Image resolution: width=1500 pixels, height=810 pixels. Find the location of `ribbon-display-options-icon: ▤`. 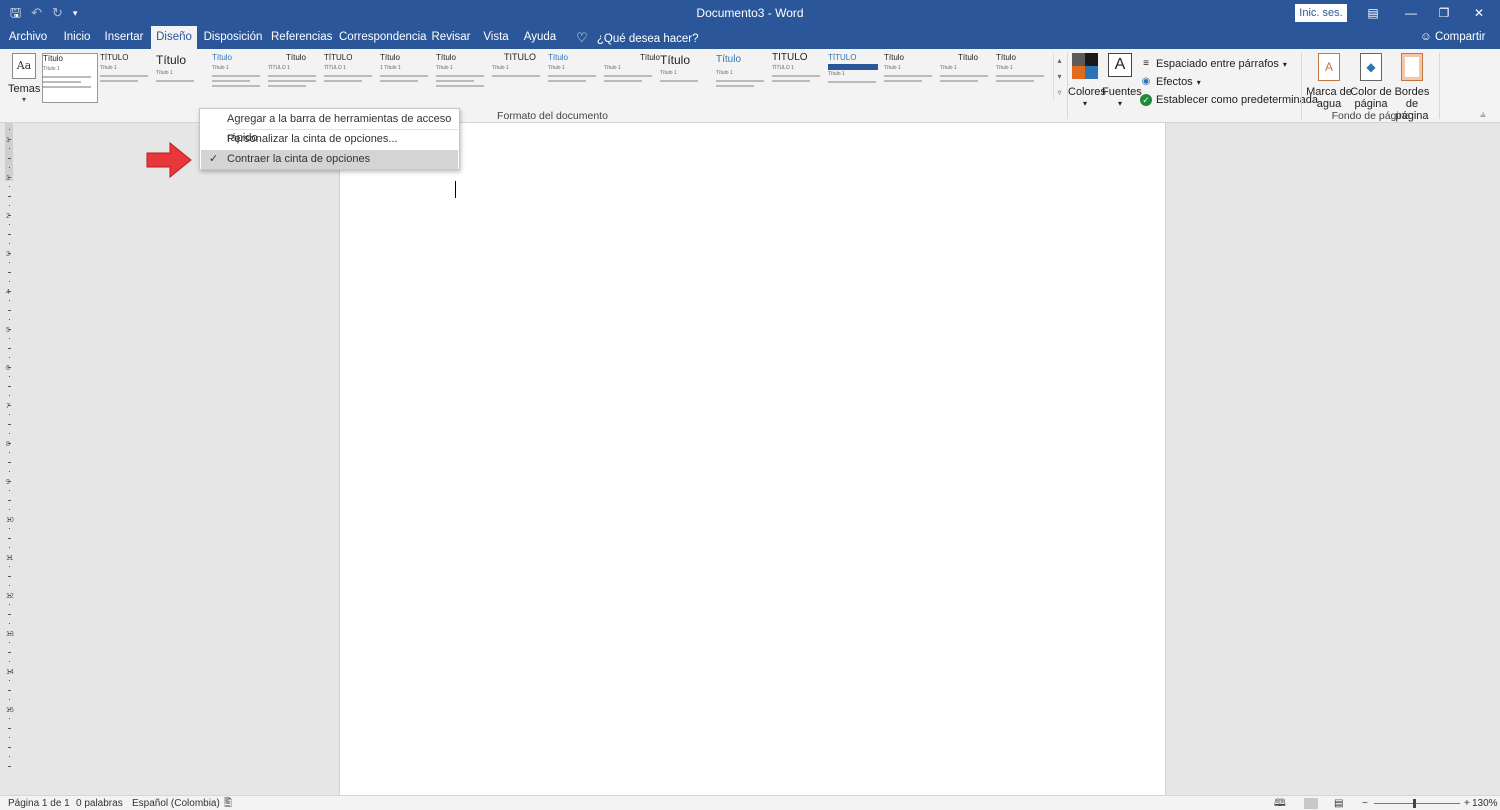

ribbon-display-options-icon: ▤ is located at coordinates (1373, 13).